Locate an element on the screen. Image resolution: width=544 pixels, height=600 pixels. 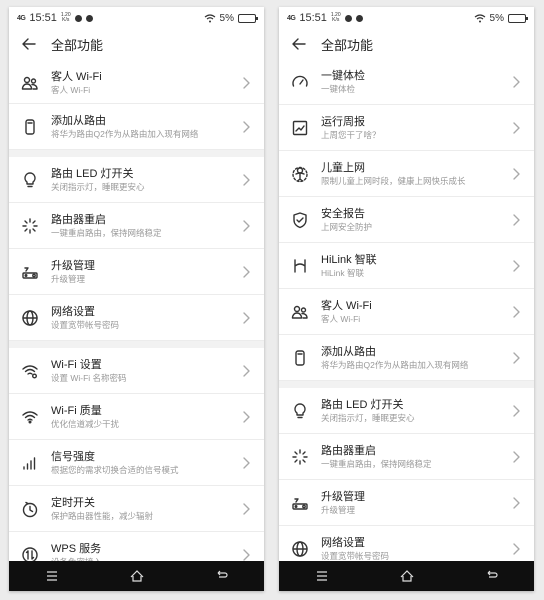
list-item: 信号强度 根据您的需求切换合适的信号模式 is located at coordinates (136, 463).